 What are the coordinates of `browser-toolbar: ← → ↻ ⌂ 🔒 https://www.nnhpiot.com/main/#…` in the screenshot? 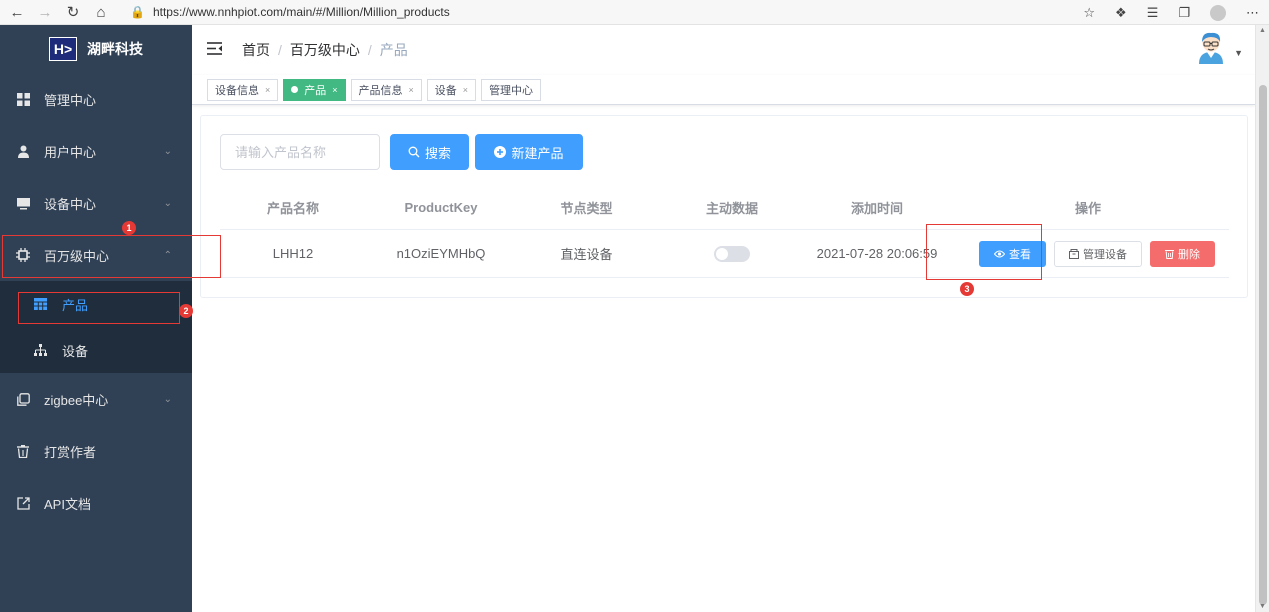 It's located at (634, 12).